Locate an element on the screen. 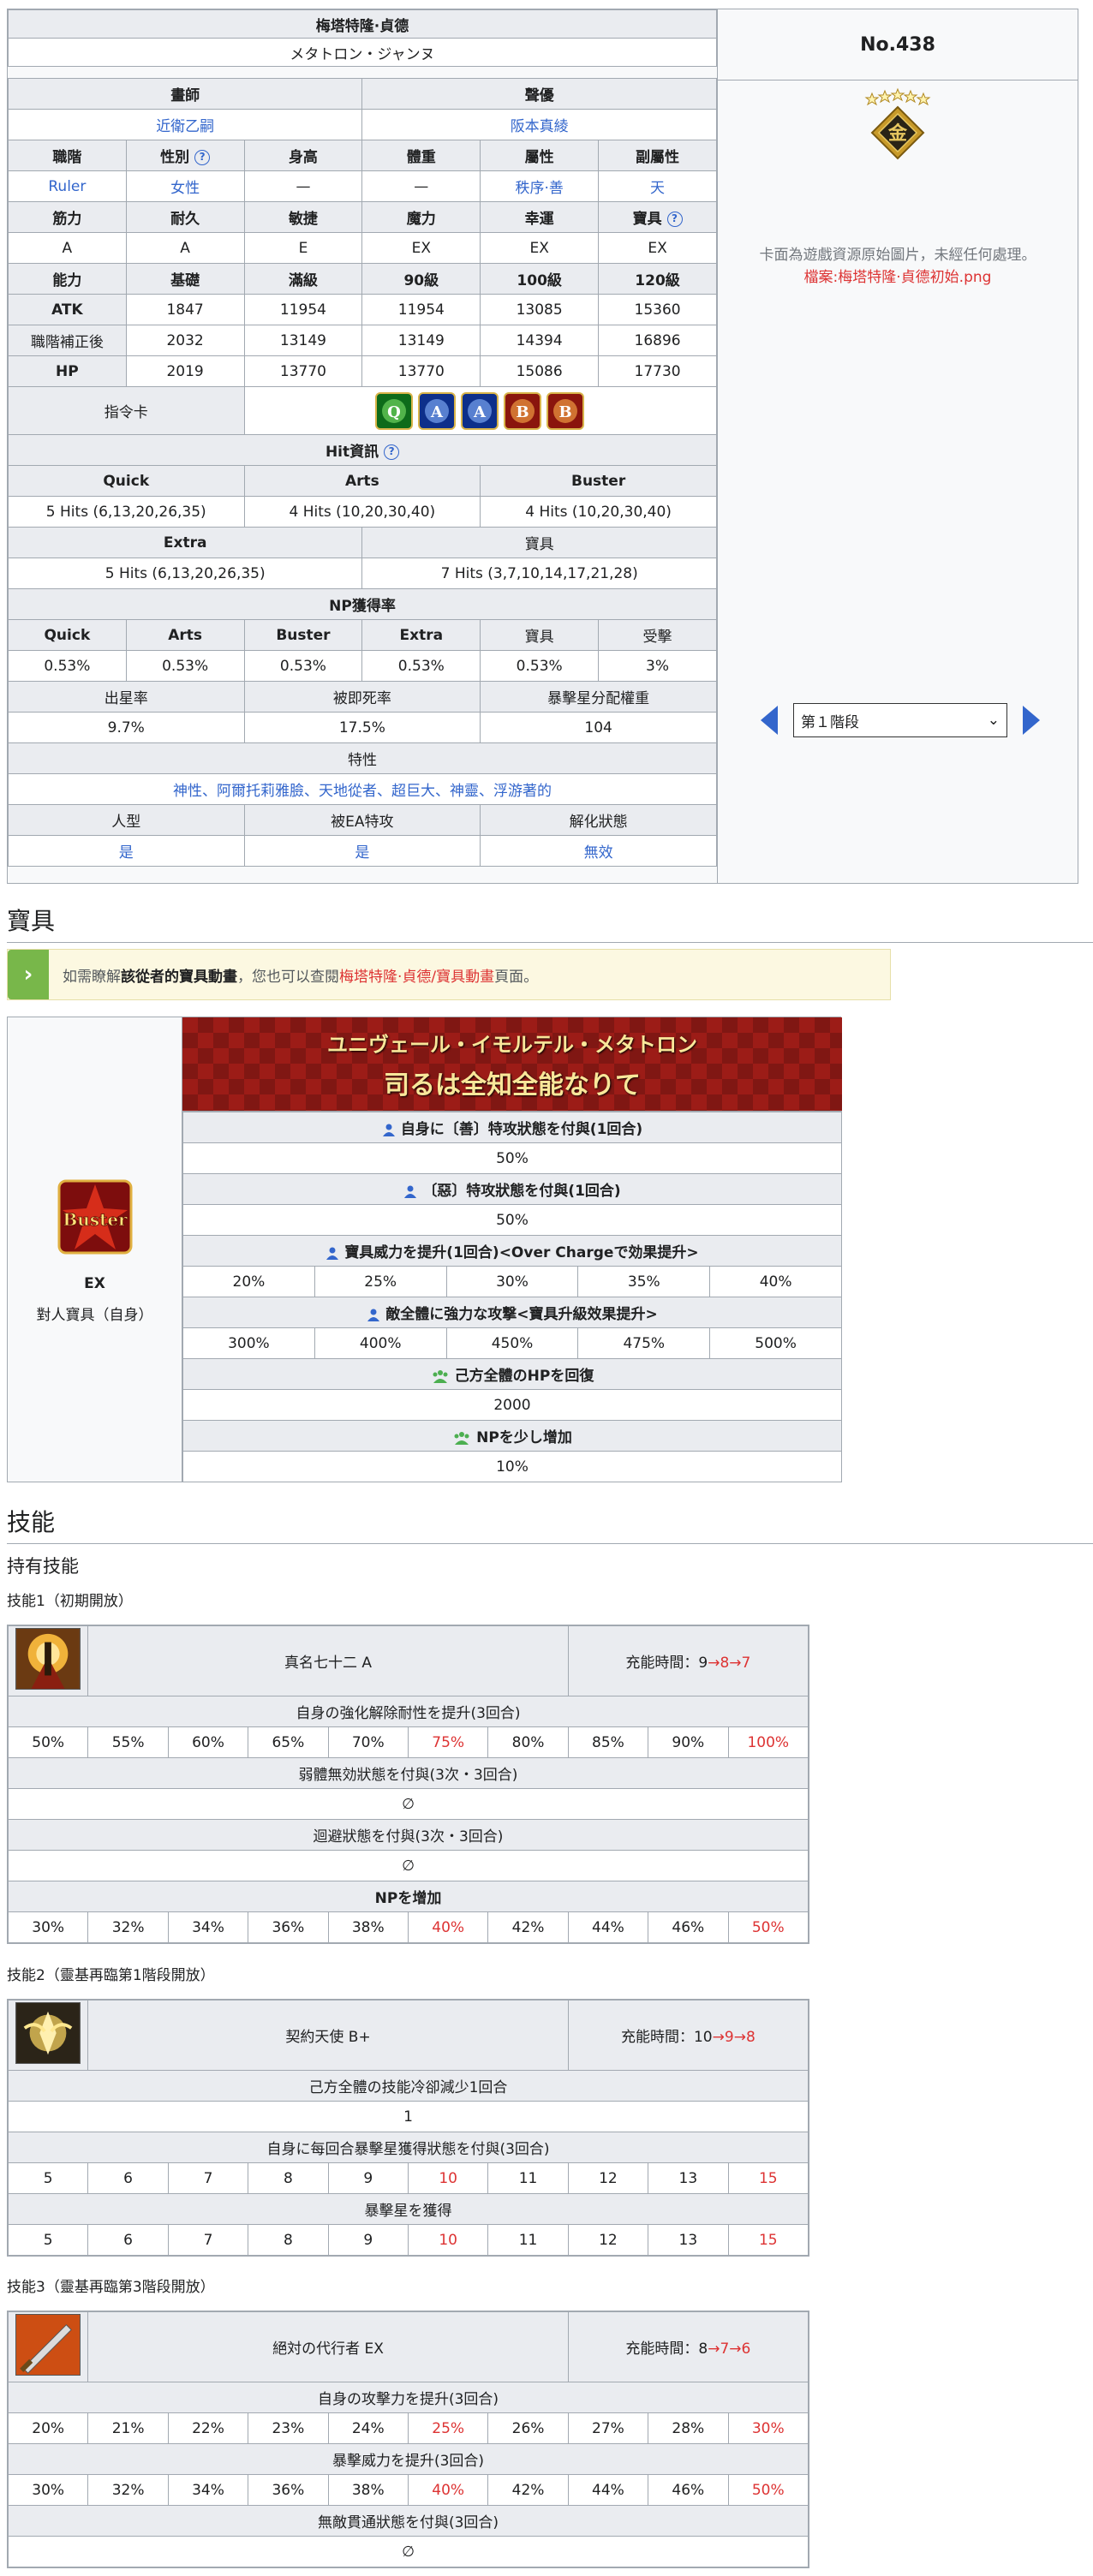 The image size is (1093, 2576). np-gain-header: NP獲得率 is located at coordinates (363, 604).